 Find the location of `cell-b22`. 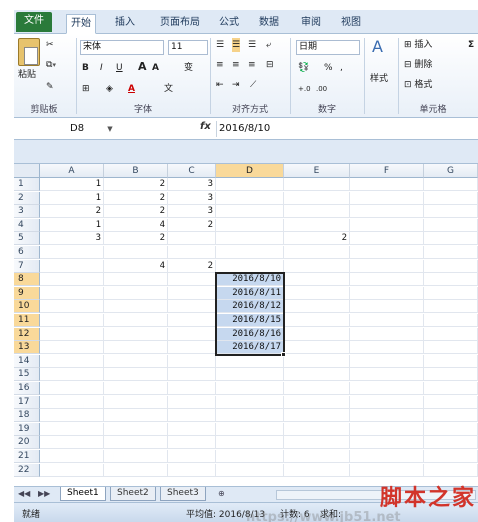

cell-b22 is located at coordinates (136, 470).